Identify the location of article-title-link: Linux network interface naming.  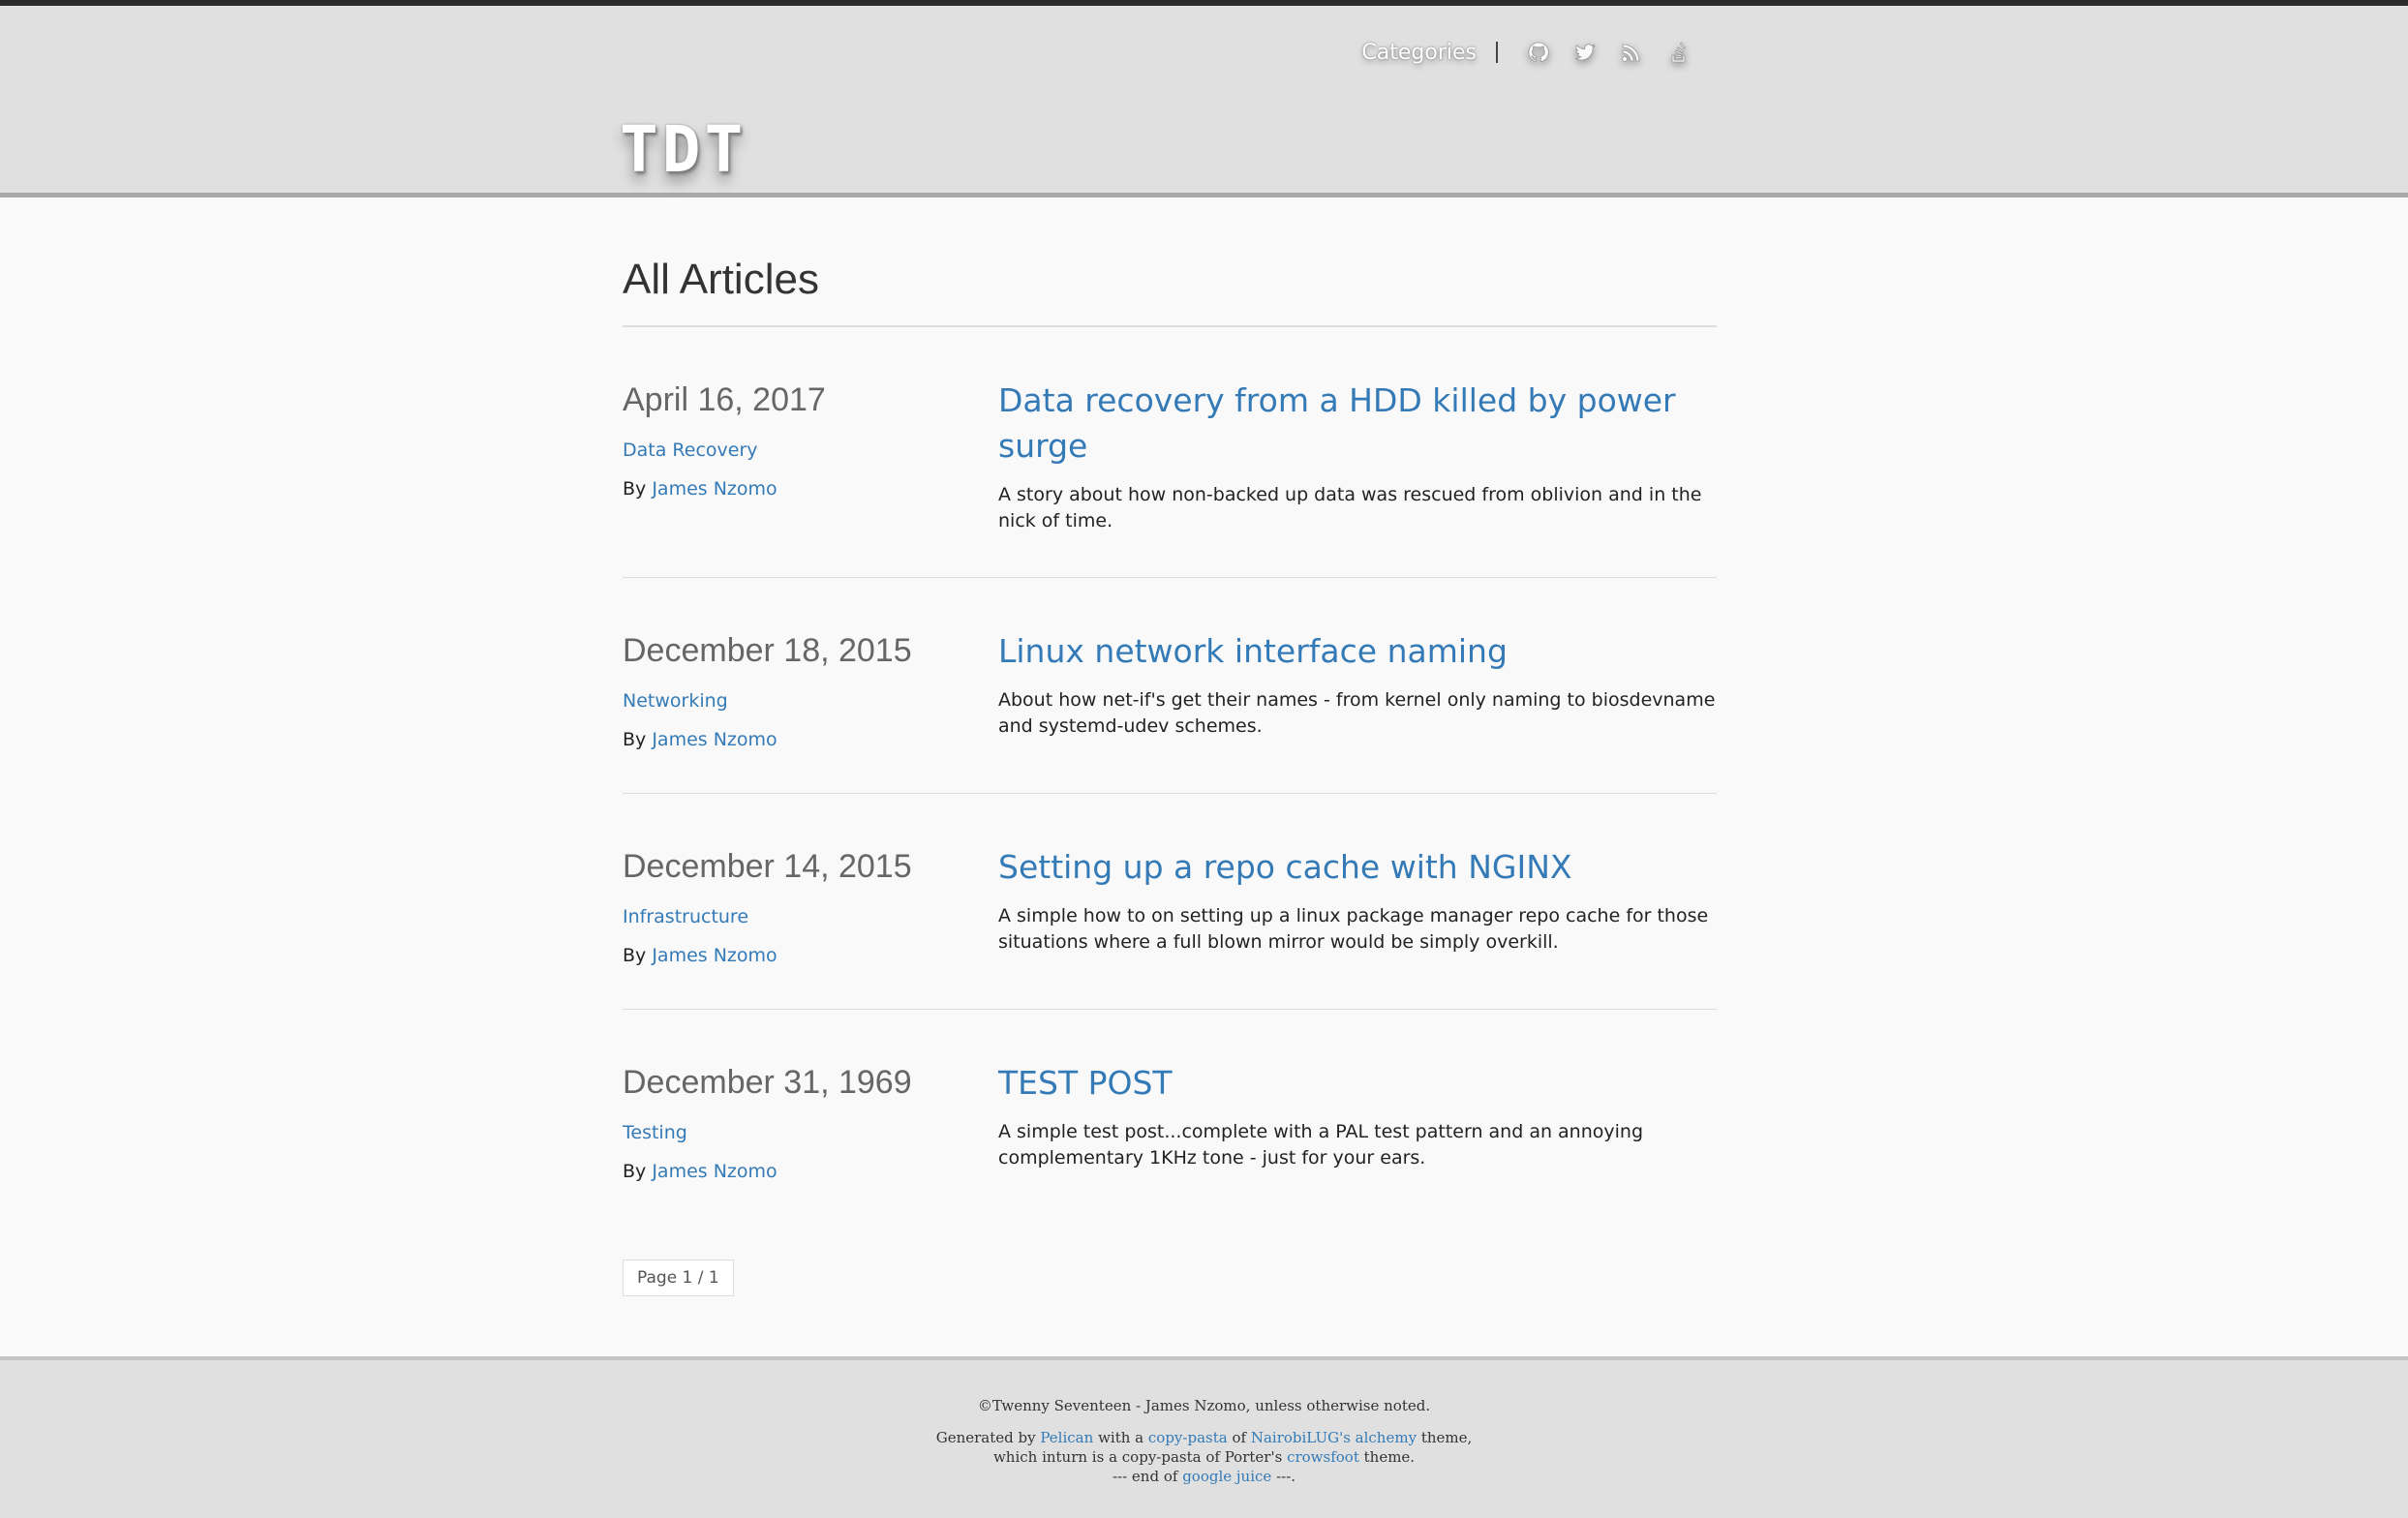
(1358, 651).